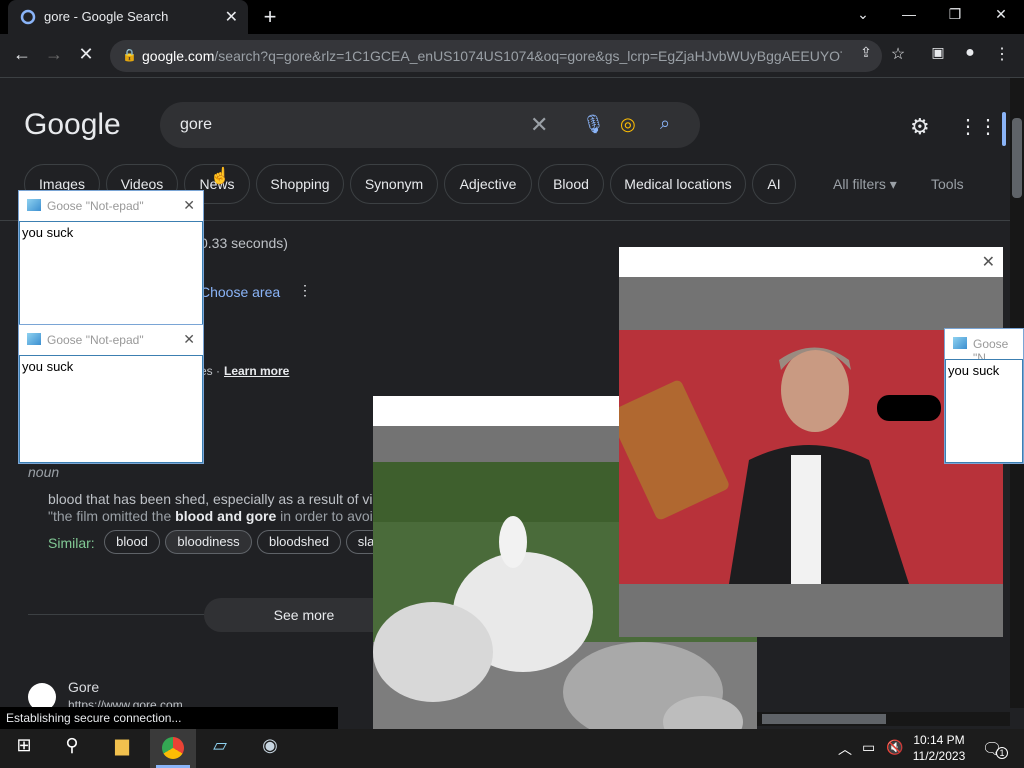 The height and width of the screenshot is (768, 1024). Describe the element at coordinates (83, 687) in the screenshot. I see `result-site-name: Gore` at that location.